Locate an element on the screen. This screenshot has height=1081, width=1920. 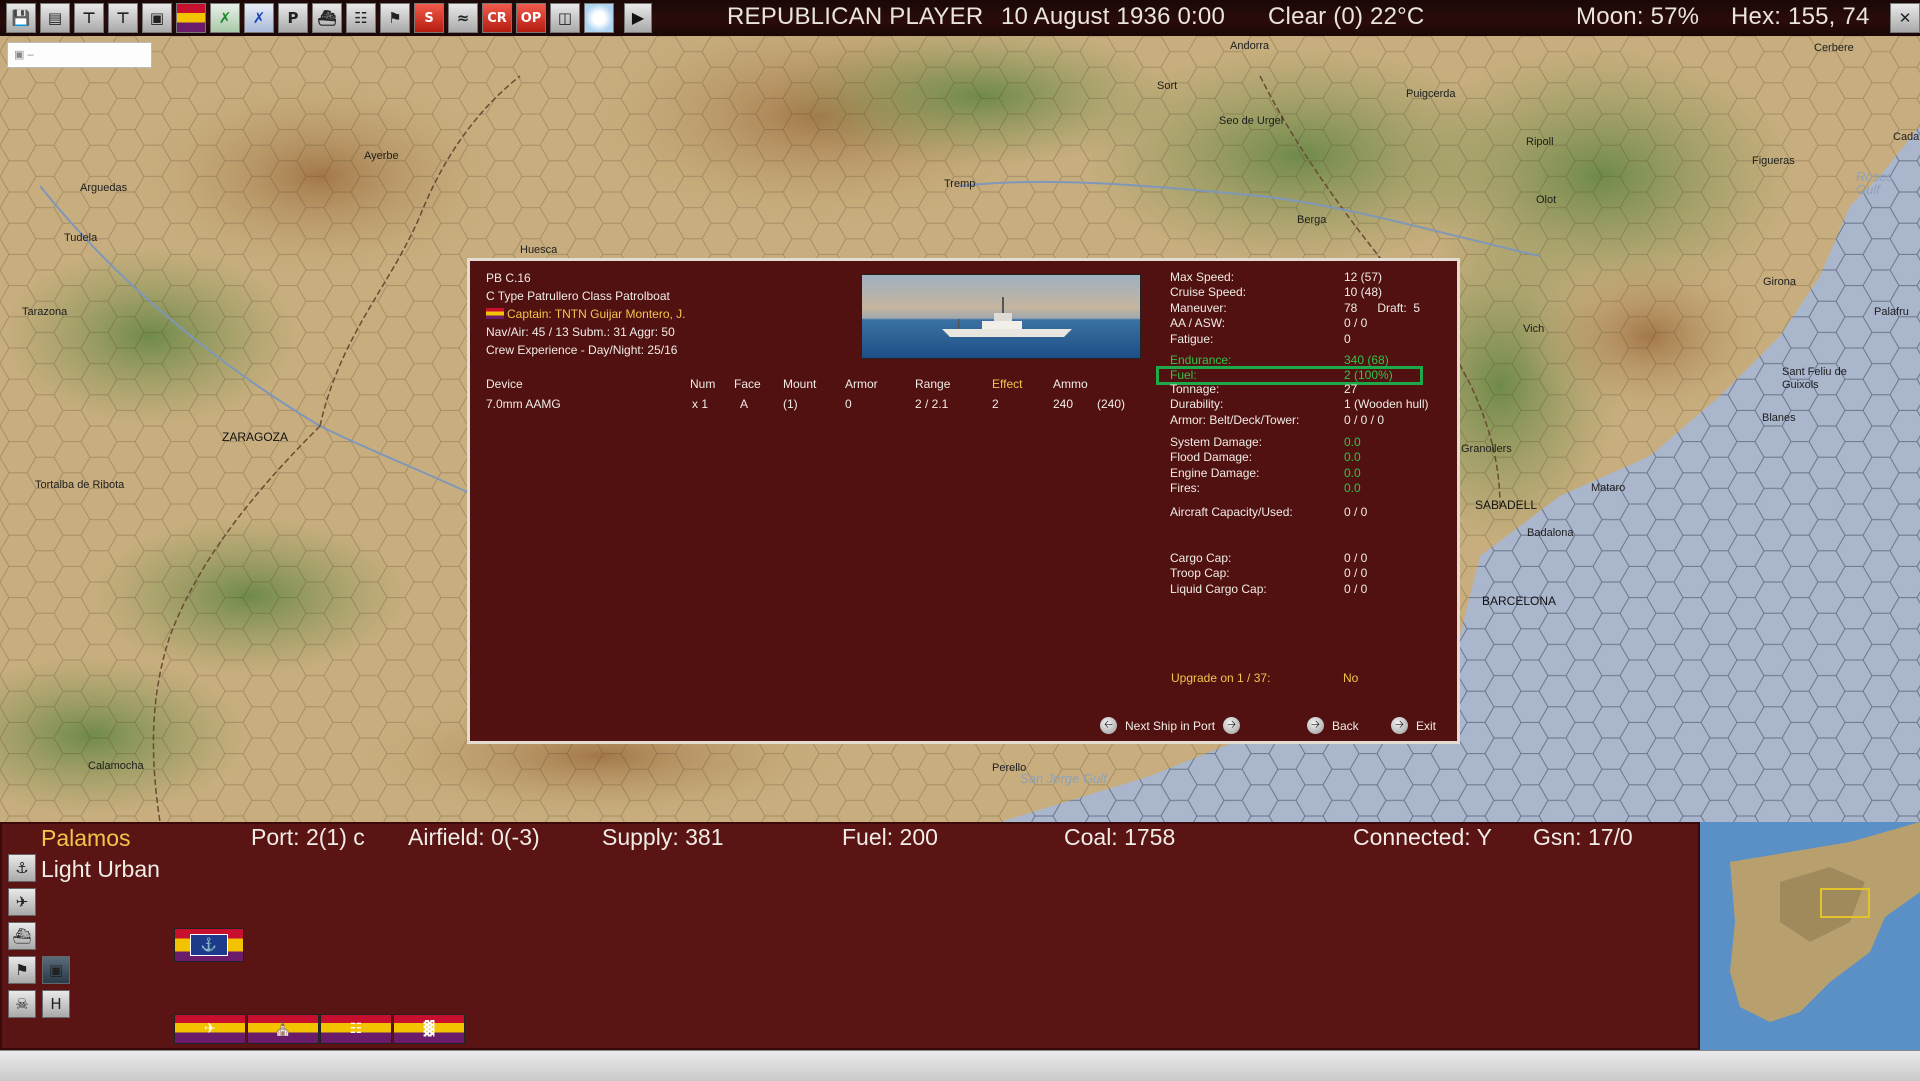
town-seo-de-urgel: Seo de Urgel is located at coordinates (1251, 121).